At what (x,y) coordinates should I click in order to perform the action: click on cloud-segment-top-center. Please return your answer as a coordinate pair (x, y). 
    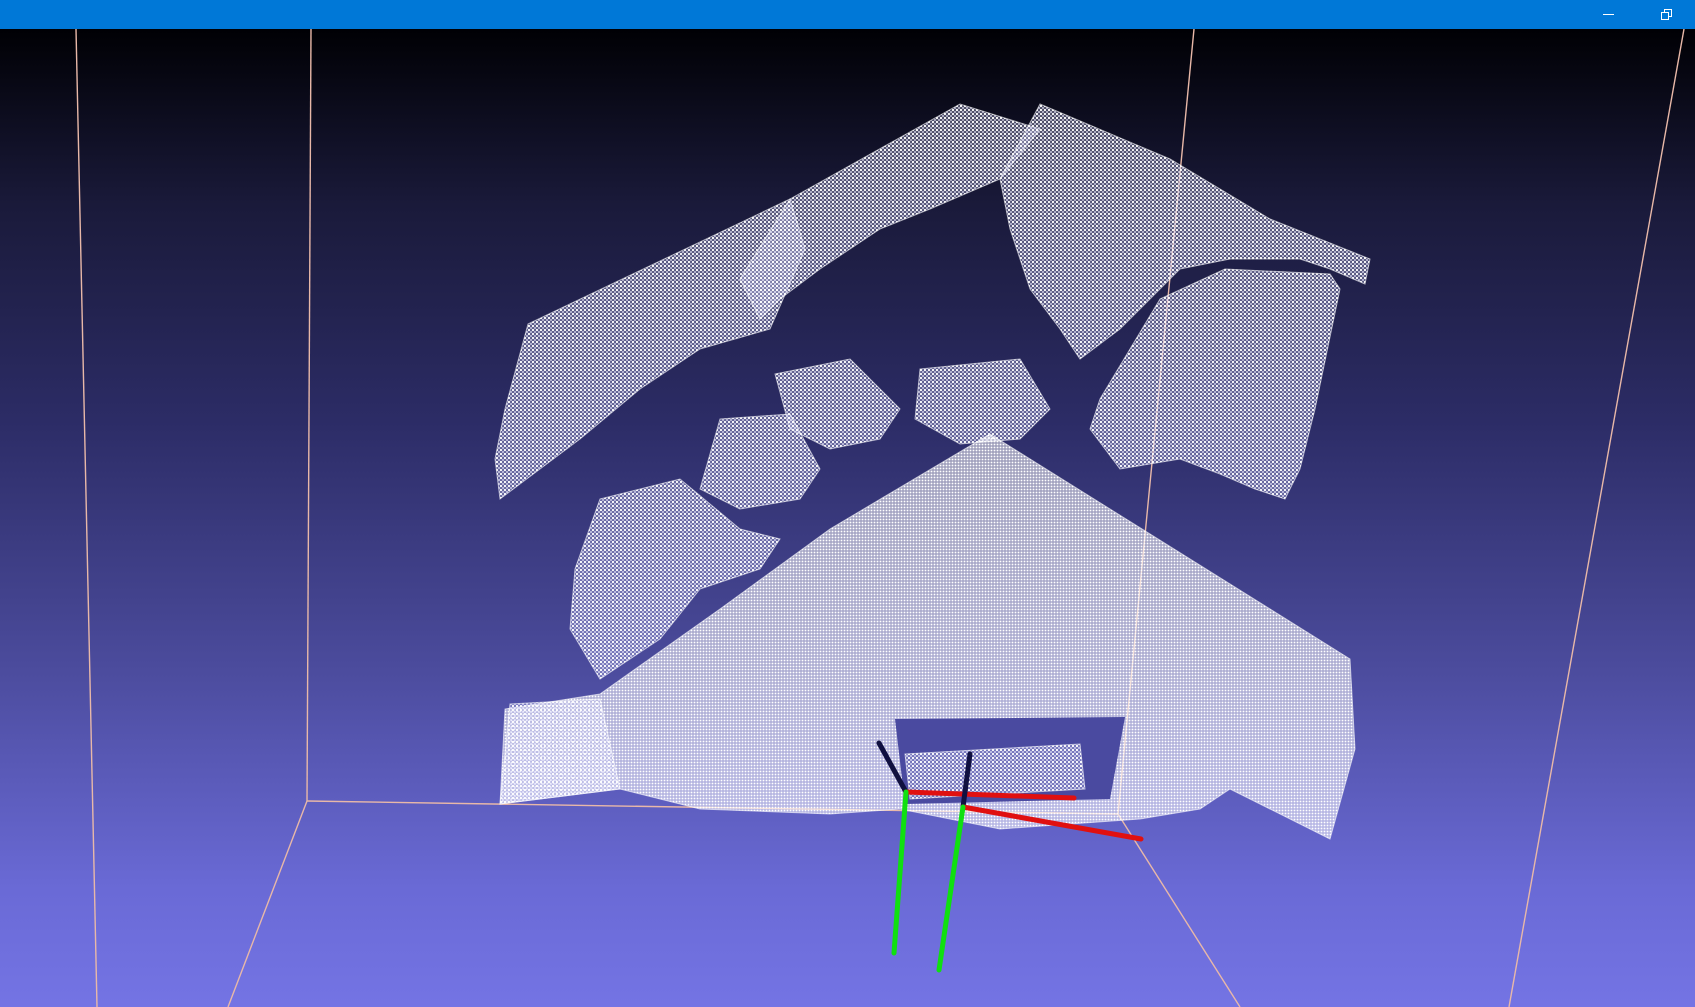
    Looking at the image, I should click on (890, 211).